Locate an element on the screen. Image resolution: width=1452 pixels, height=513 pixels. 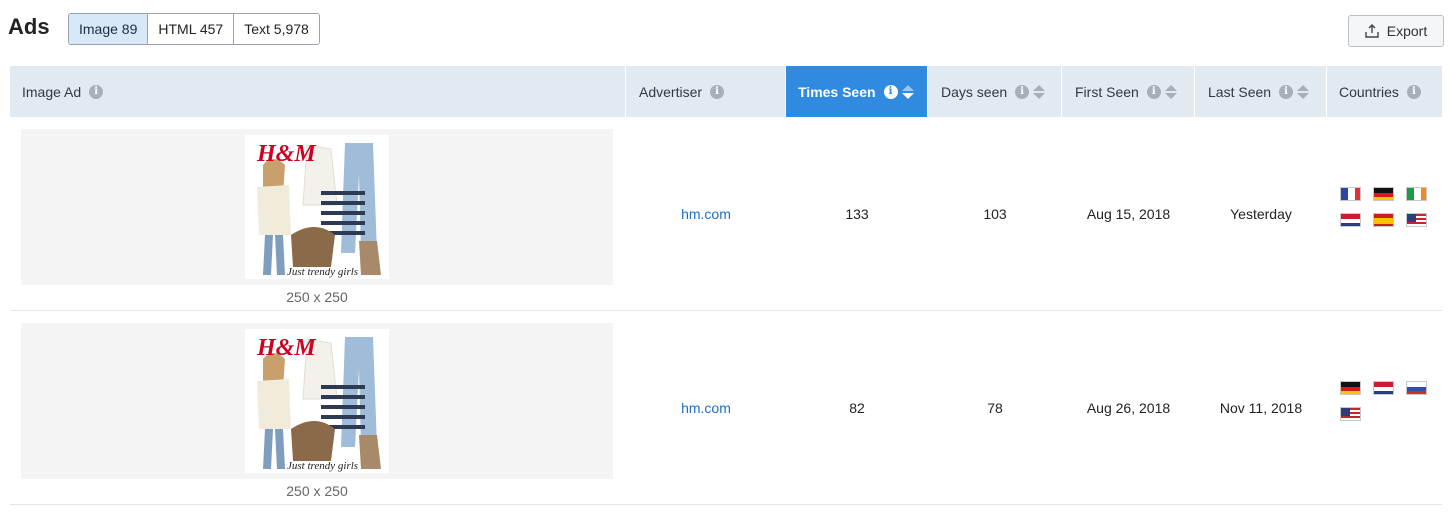
flag-fr-icon is located at coordinates (1350, 194).